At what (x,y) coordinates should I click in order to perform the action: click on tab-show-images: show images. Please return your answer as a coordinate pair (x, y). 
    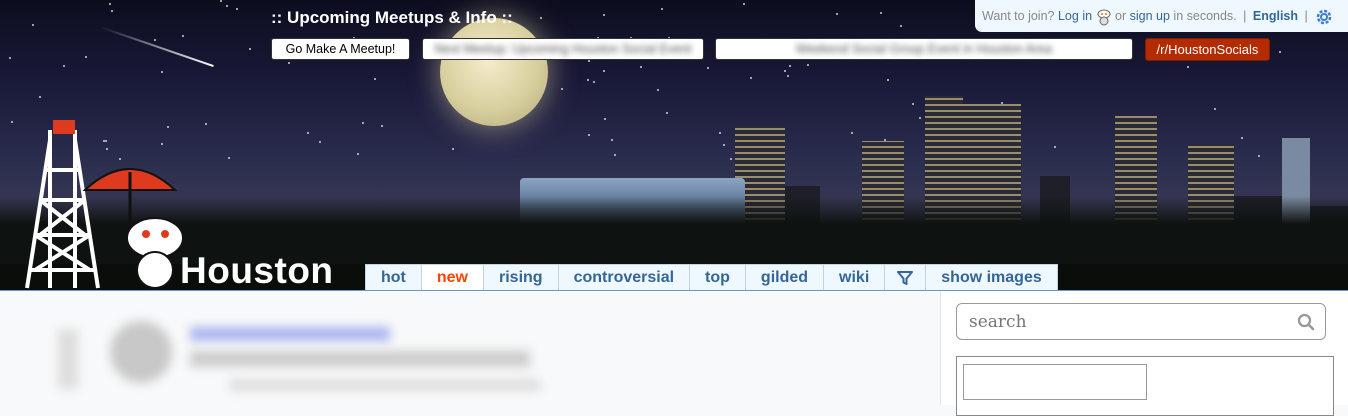
    Looking at the image, I should click on (991, 277).